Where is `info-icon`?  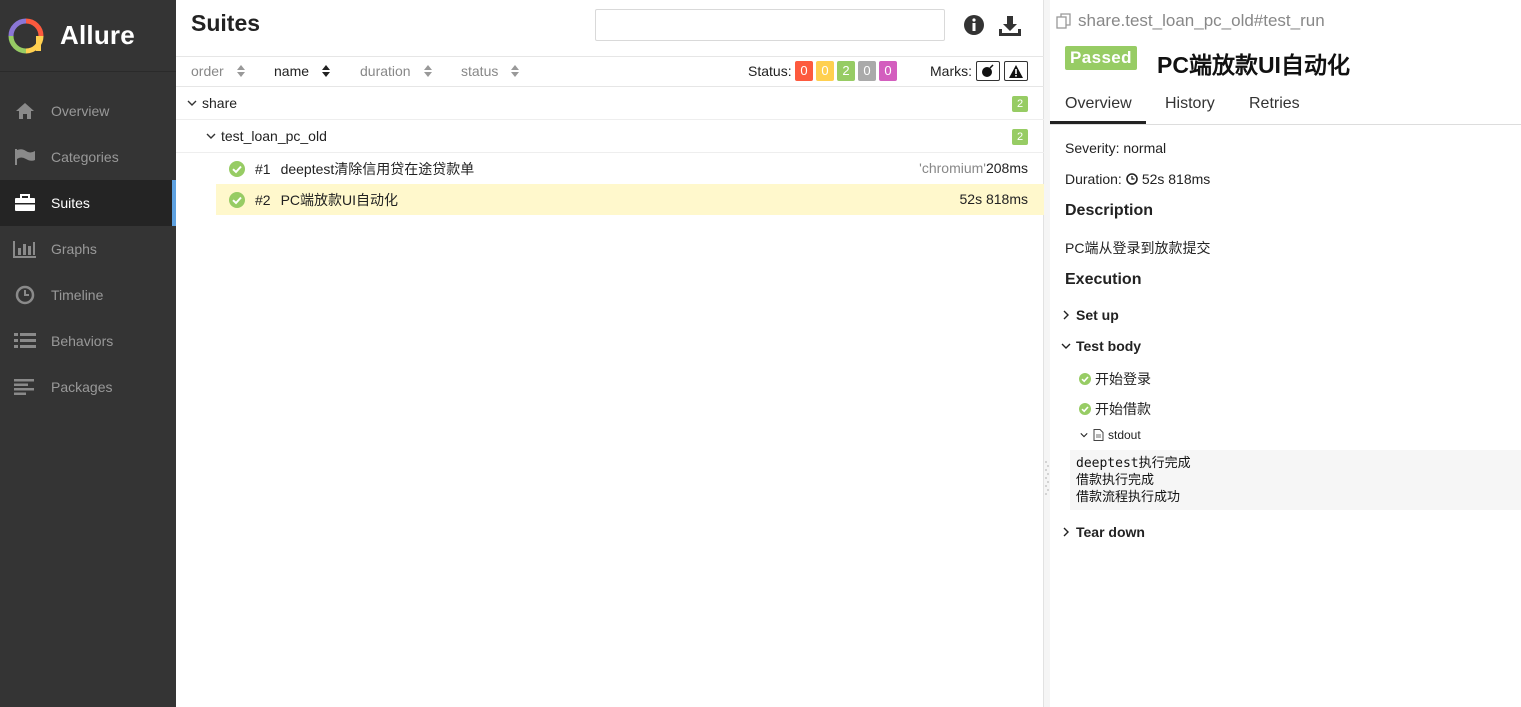
info-icon is located at coordinates (975, 26).